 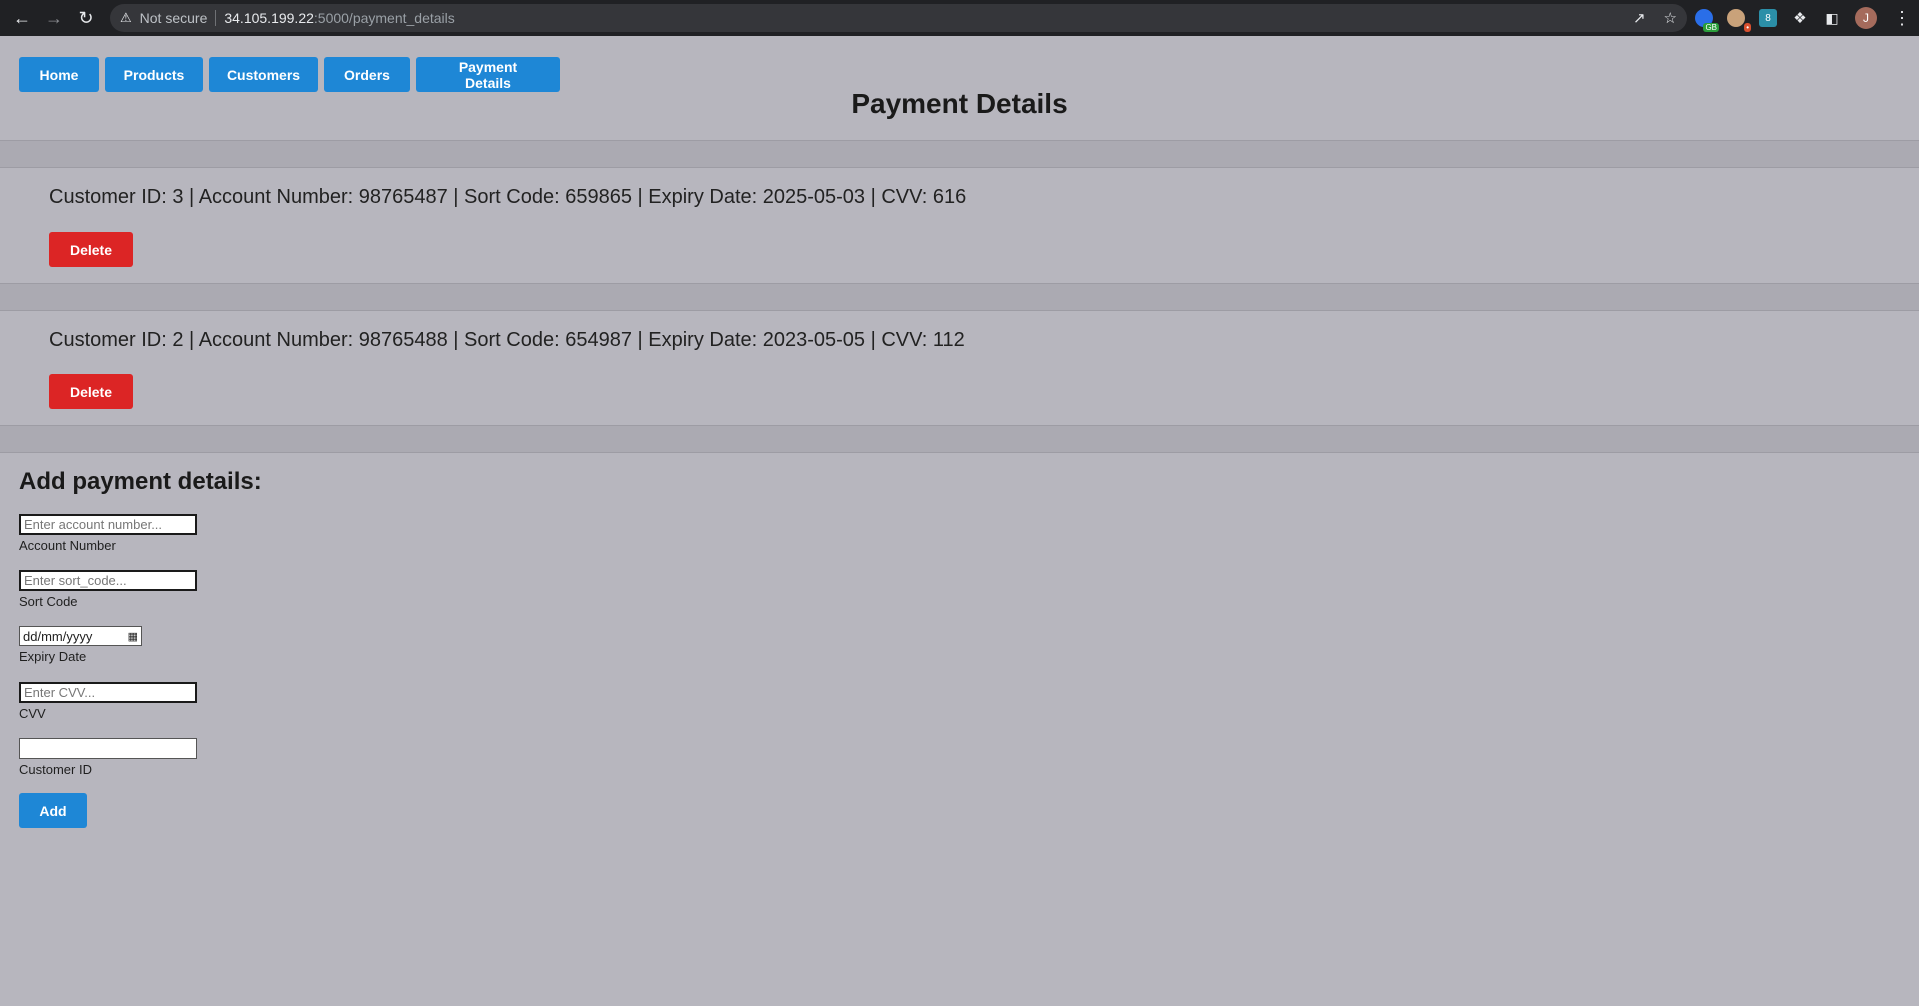 What do you see at coordinates (1832, 18) in the screenshot?
I see `side-panel-icon: ◧` at bounding box center [1832, 18].